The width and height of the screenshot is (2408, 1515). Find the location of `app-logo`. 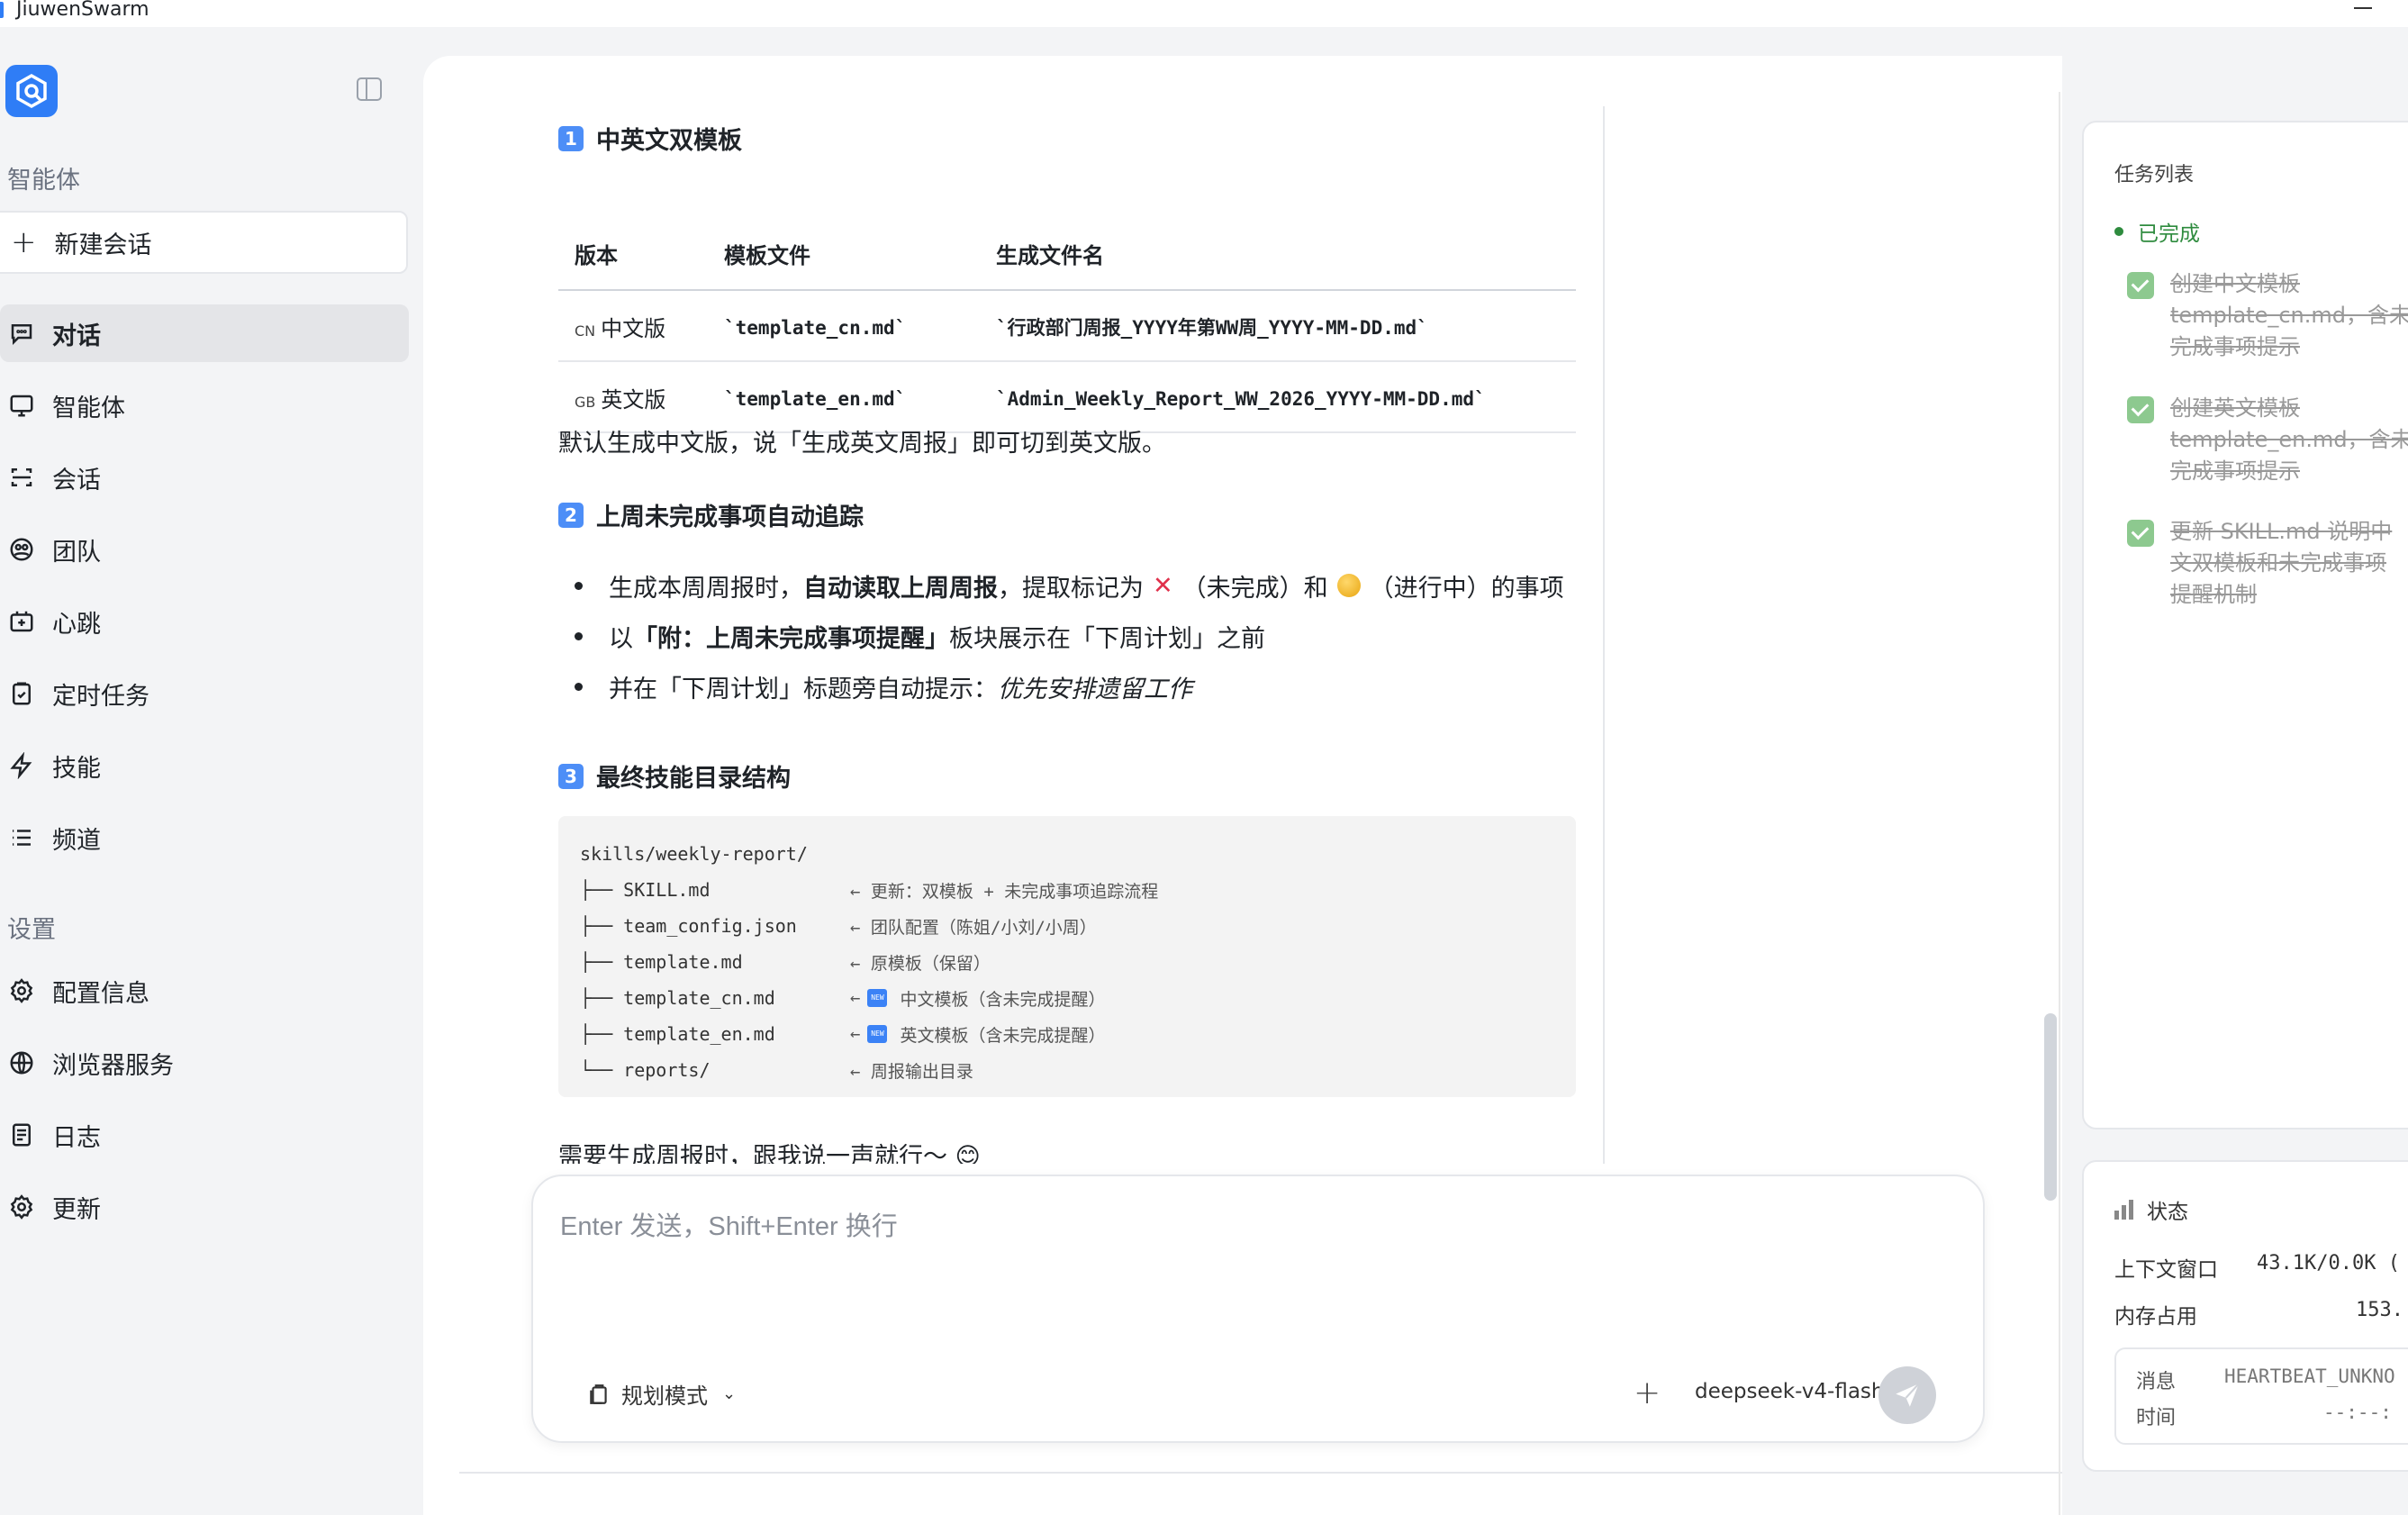

app-logo is located at coordinates (31, 91).